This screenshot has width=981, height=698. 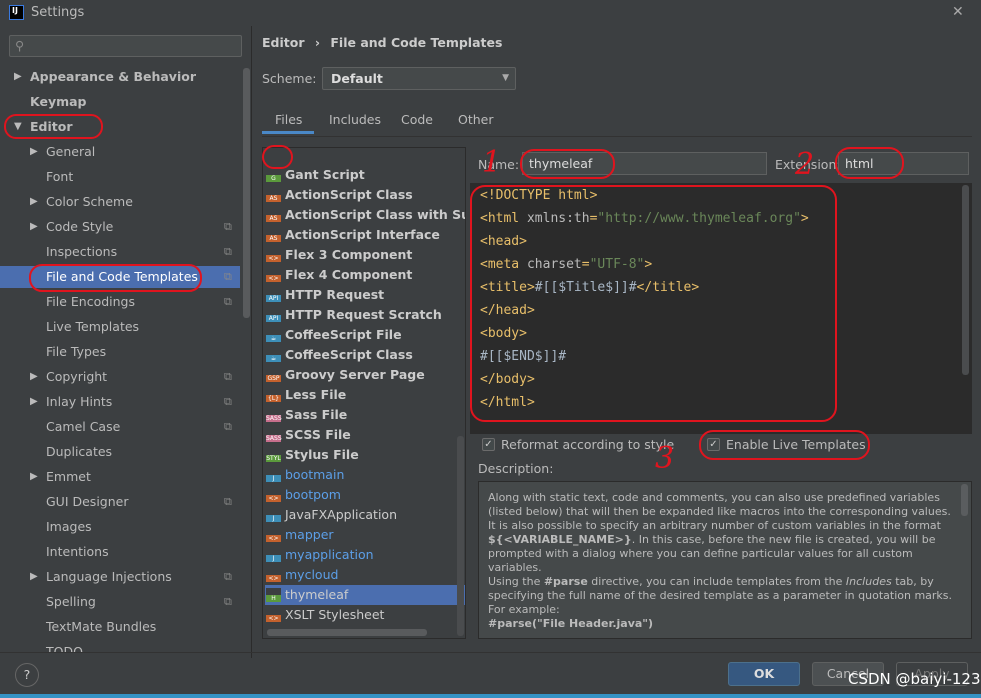 What do you see at coordinates (365, 335) in the screenshot?
I see `template-list-item: ☕ CoffeeScript File` at bounding box center [365, 335].